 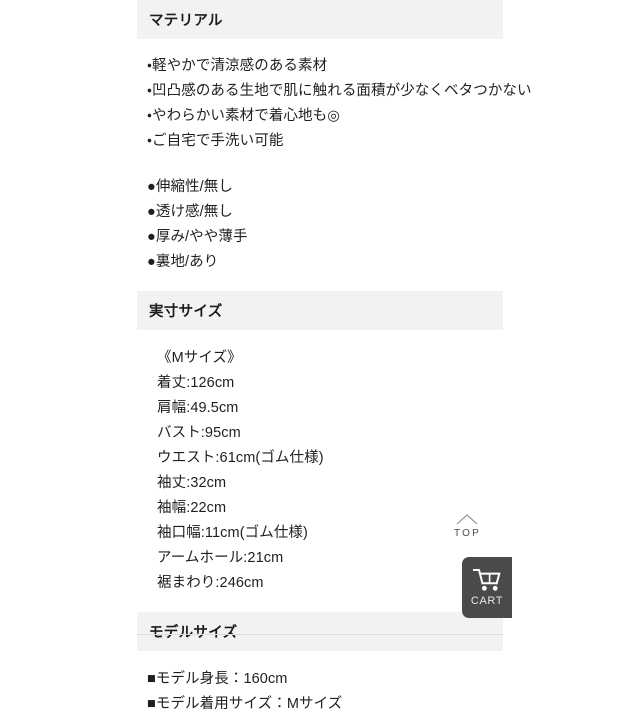 I want to click on bottom-divider, so click(x=320, y=634).